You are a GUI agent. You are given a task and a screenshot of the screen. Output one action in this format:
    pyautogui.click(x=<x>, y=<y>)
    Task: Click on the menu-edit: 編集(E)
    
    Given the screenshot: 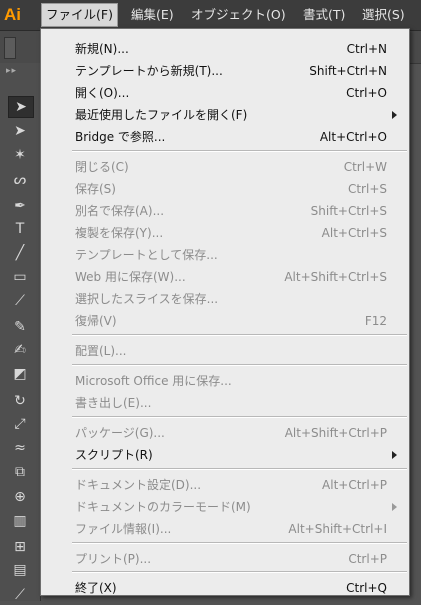 What is the action you would take?
    pyautogui.click(x=152, y=15)
    